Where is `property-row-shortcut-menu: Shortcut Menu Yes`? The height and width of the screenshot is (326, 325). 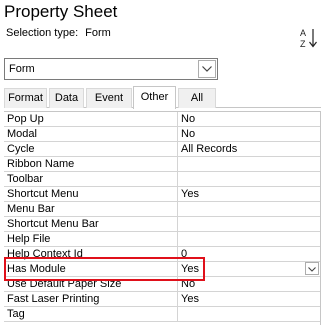
property-row-shortcut-menu: Shortcut Menu Yes is located at coordinates (162, 194).